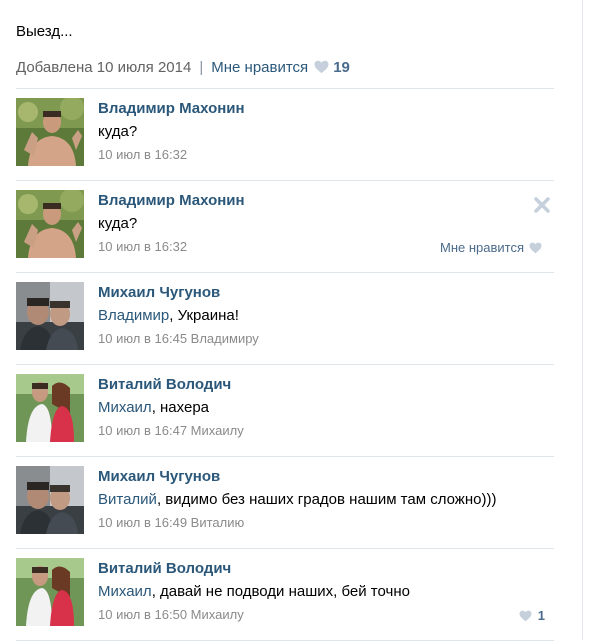  I want to click on reply-to-link: Владимиру, so click(225, 338).